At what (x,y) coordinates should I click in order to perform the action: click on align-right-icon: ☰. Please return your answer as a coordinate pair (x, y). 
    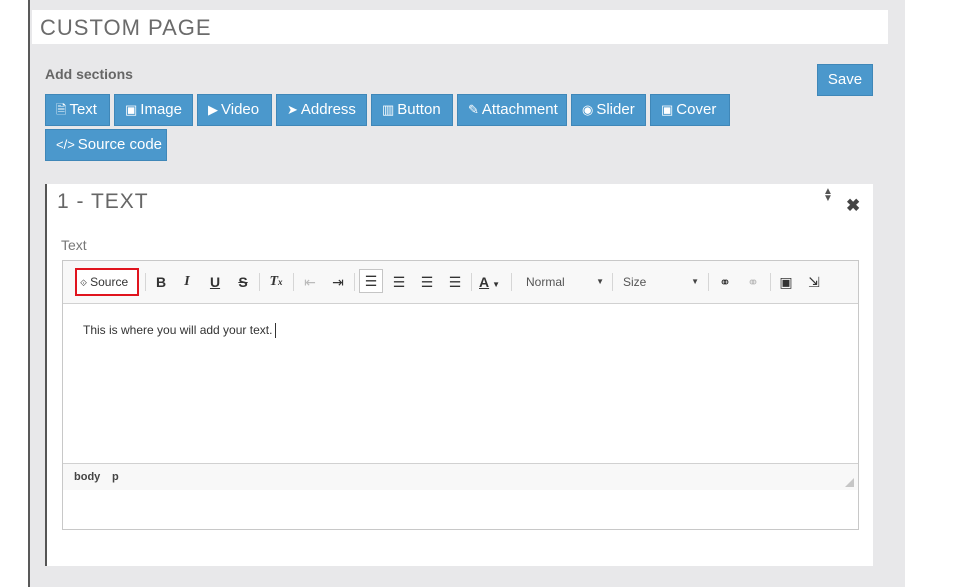
    Looking at the image, I should click on (427, 282).